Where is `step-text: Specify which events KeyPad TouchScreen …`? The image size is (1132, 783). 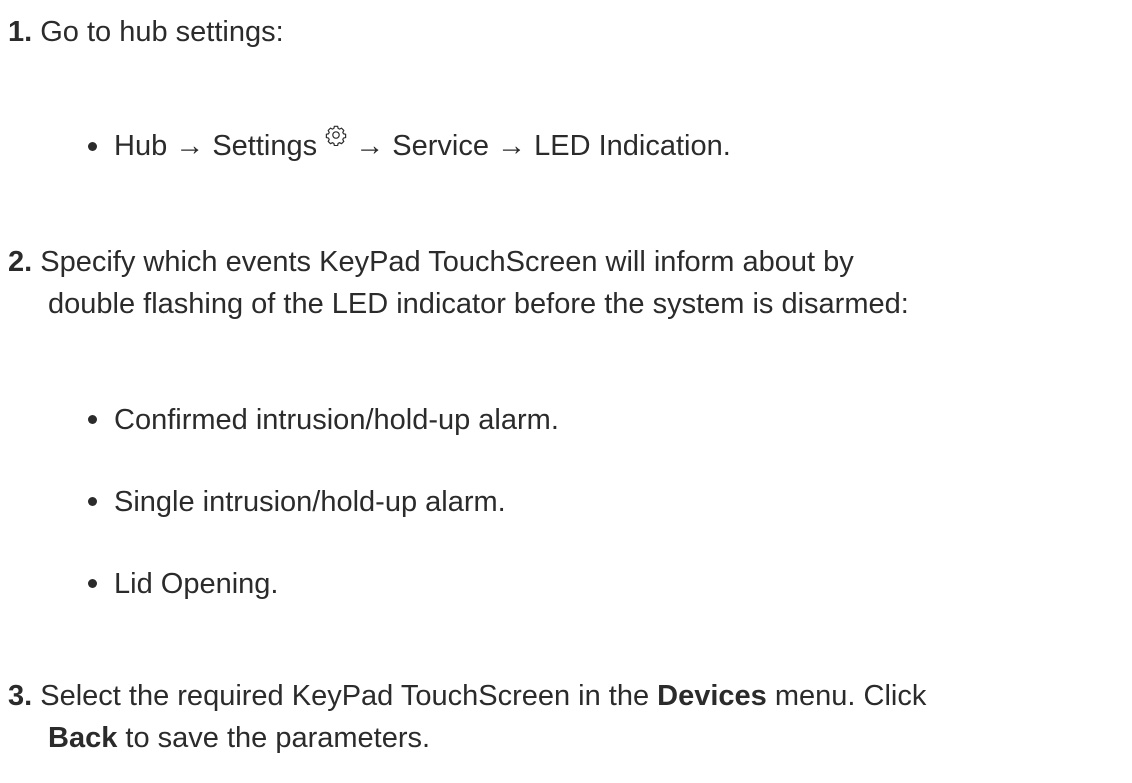
step-text: Specify which events KeyPad TouchScreen … is located at coordinates (447, 262).